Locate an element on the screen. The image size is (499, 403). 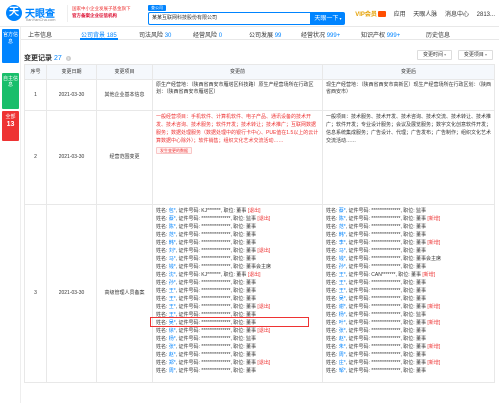
person-name-link: 吴* is located at coordinates (342, 299).